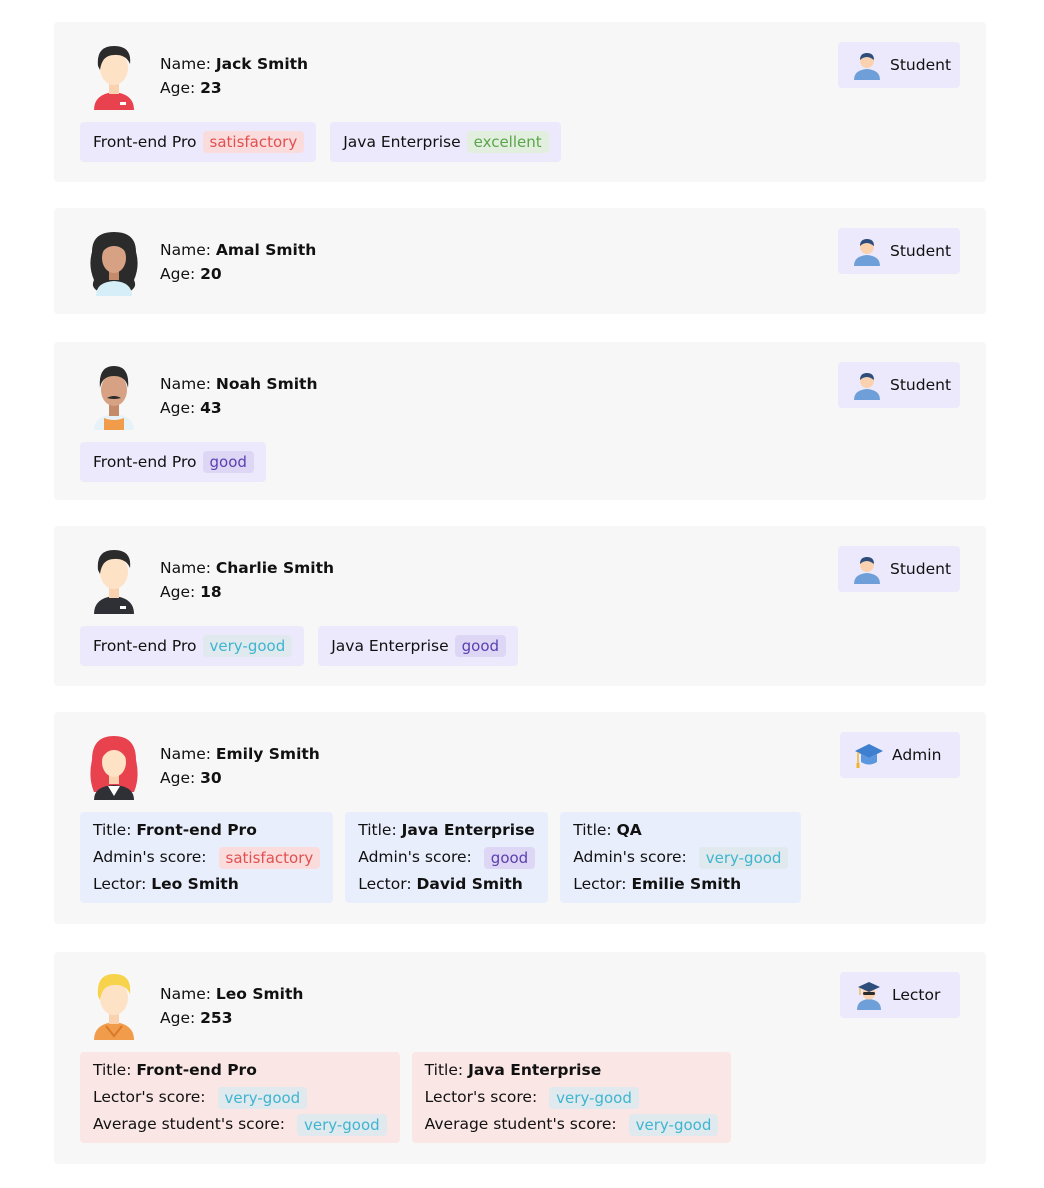 The height and width of the screenshot is (1188, 1044). What do you see at coordinates (114, 579) in the screenshot?
I see `man-dark-shirt-avatar-icon` at bounding box center [114, 579].